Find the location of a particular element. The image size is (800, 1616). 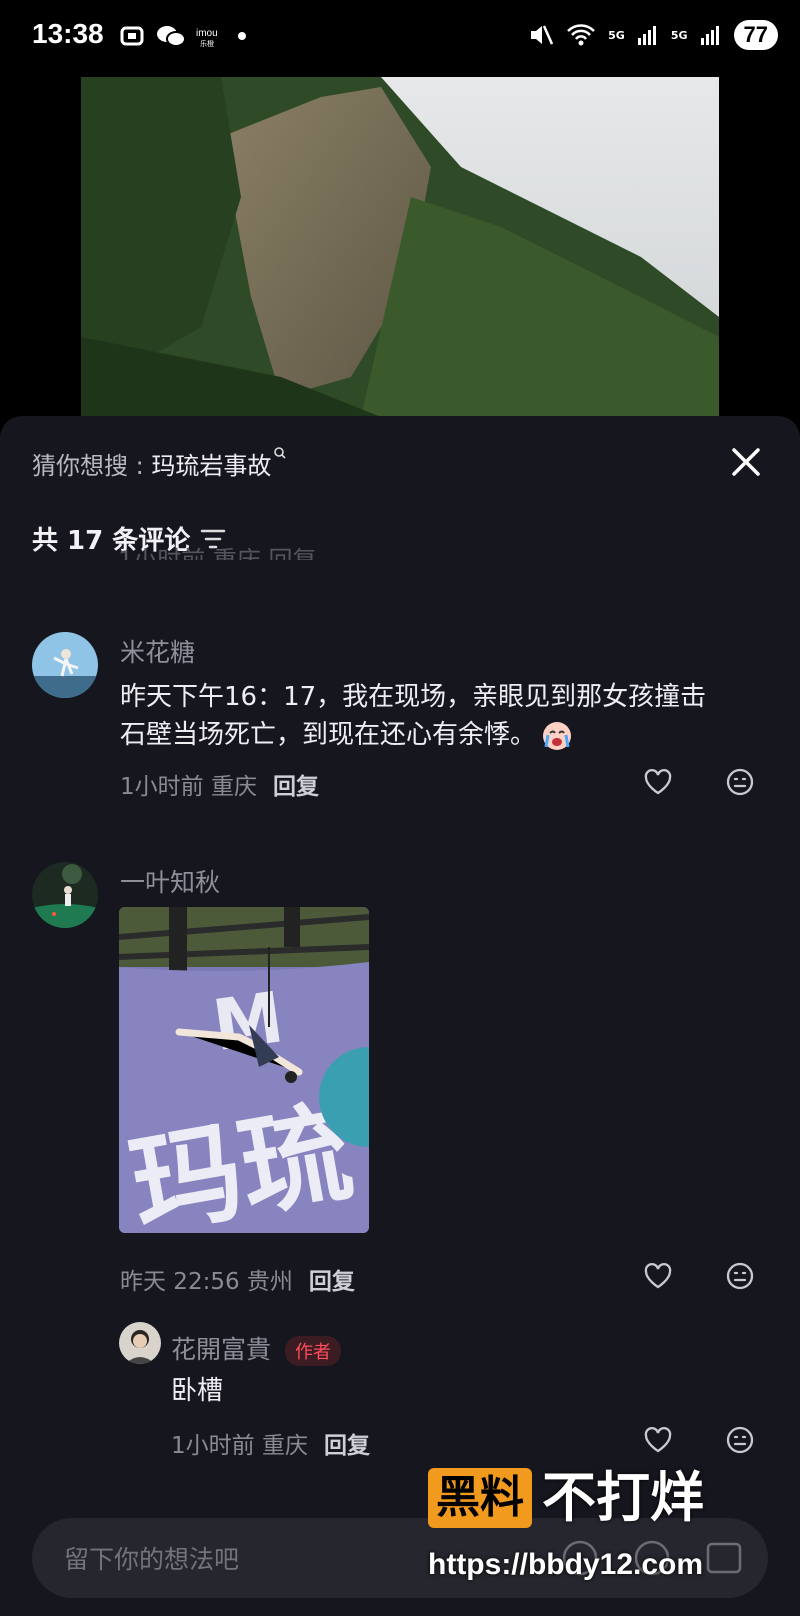

comment-time: 昨天 22:56 is located at coordinates (180, 1282).